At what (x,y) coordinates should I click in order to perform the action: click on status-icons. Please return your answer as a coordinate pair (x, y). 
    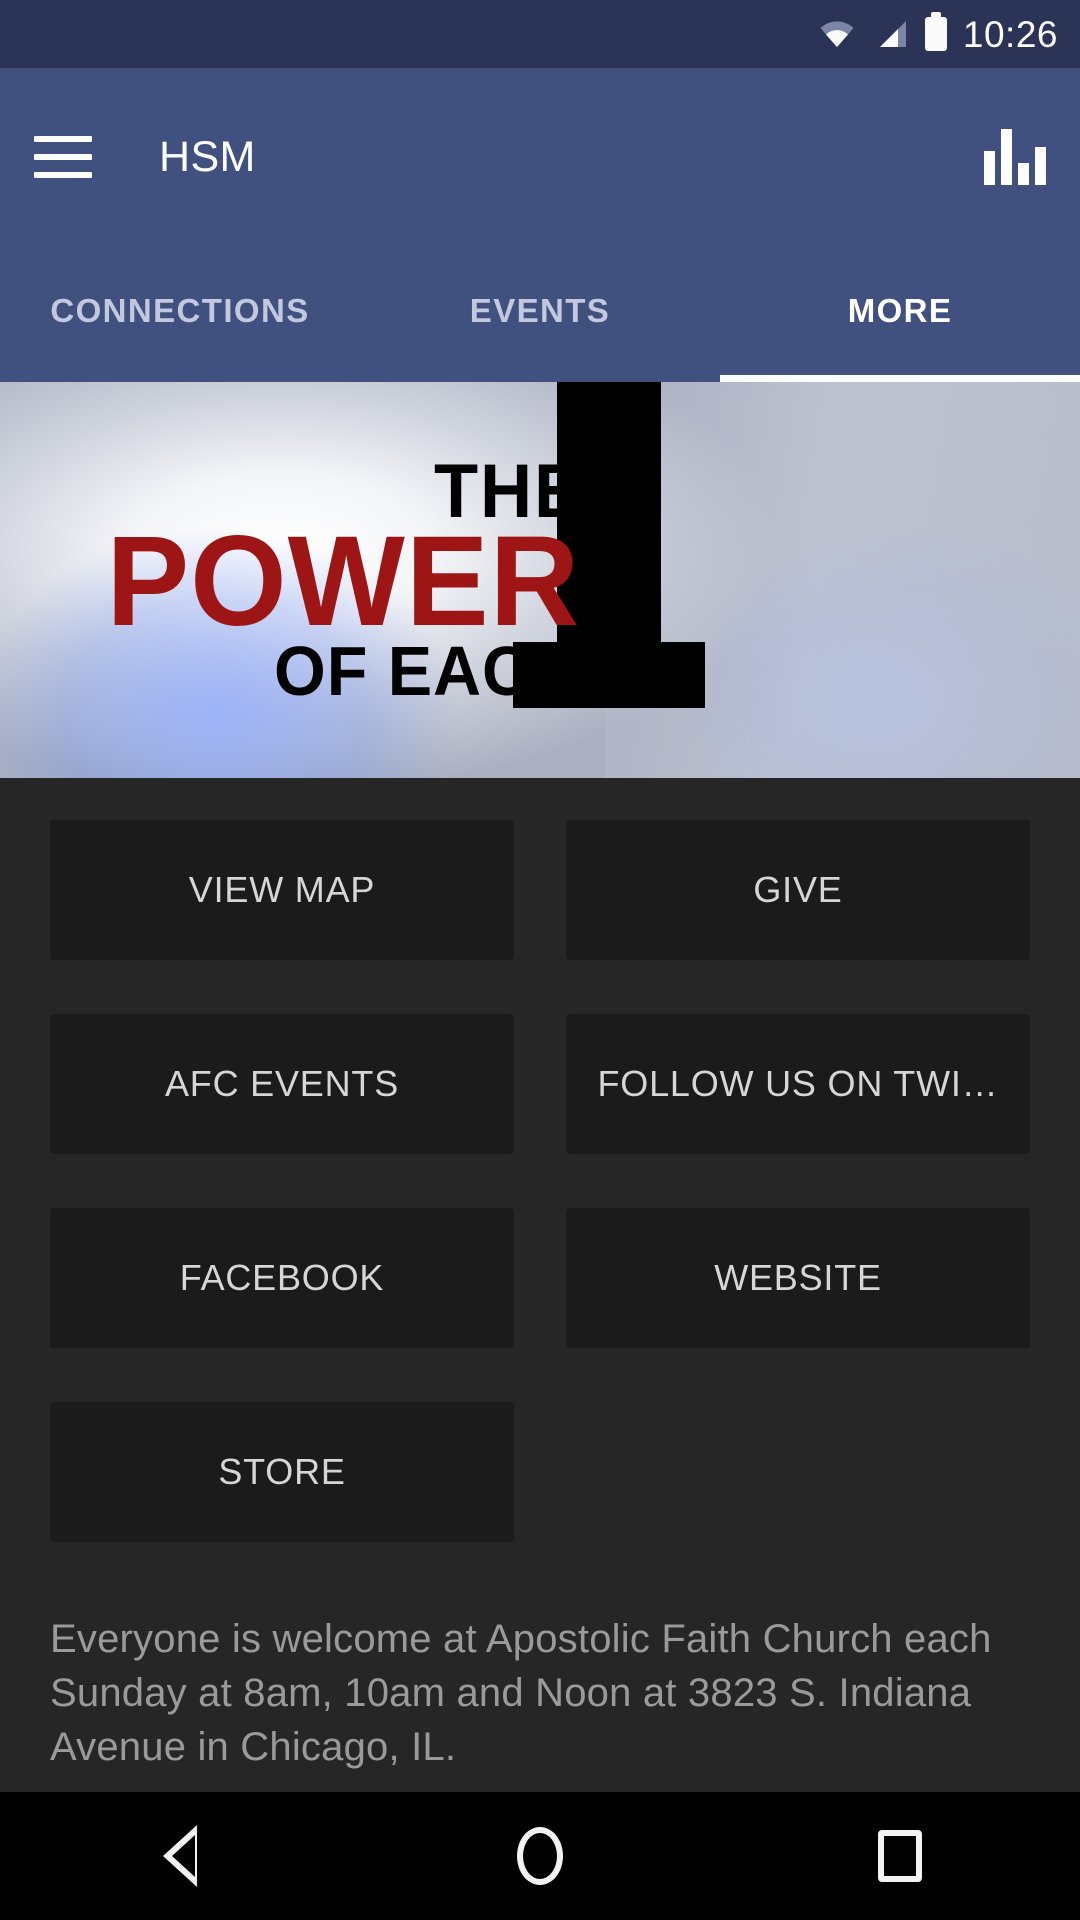
    Looking at the image, I should click on (883, 34).